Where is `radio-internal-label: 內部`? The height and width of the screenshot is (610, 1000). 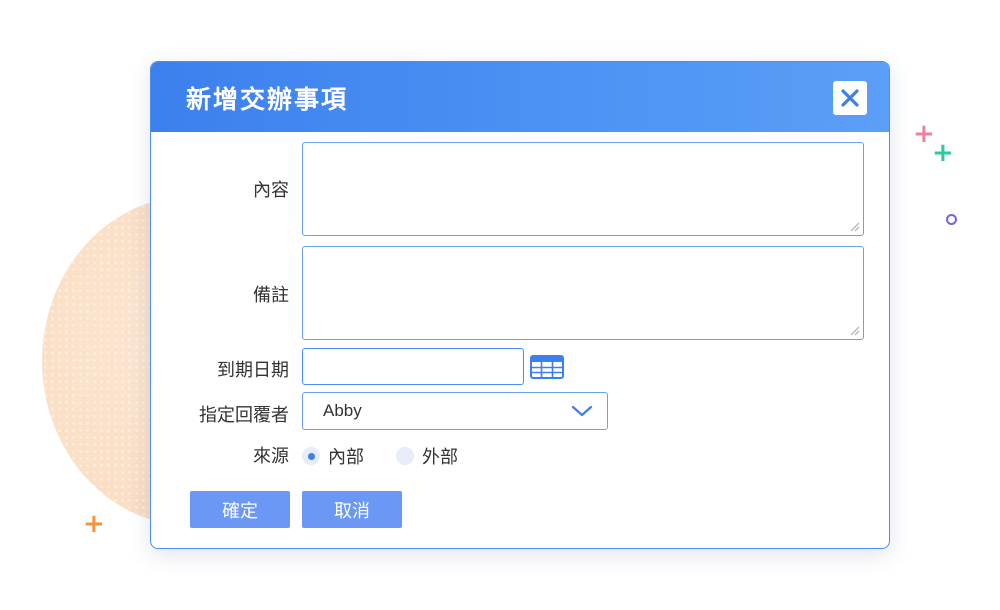
radio-internal-label: 內部 is located at coordinates (346, 457).